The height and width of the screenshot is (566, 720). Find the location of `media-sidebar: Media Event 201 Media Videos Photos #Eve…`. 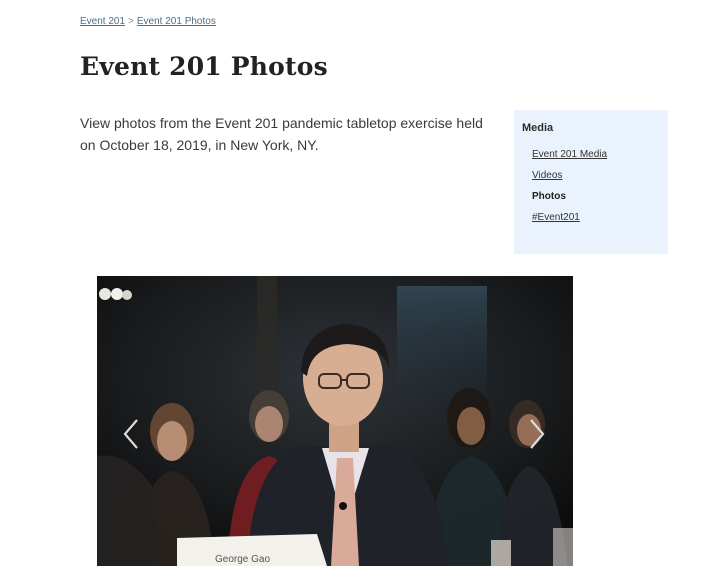

media-sidebar: Media Event 201 Media Videos Photos #Eve… is located at coordinates (591, 182).